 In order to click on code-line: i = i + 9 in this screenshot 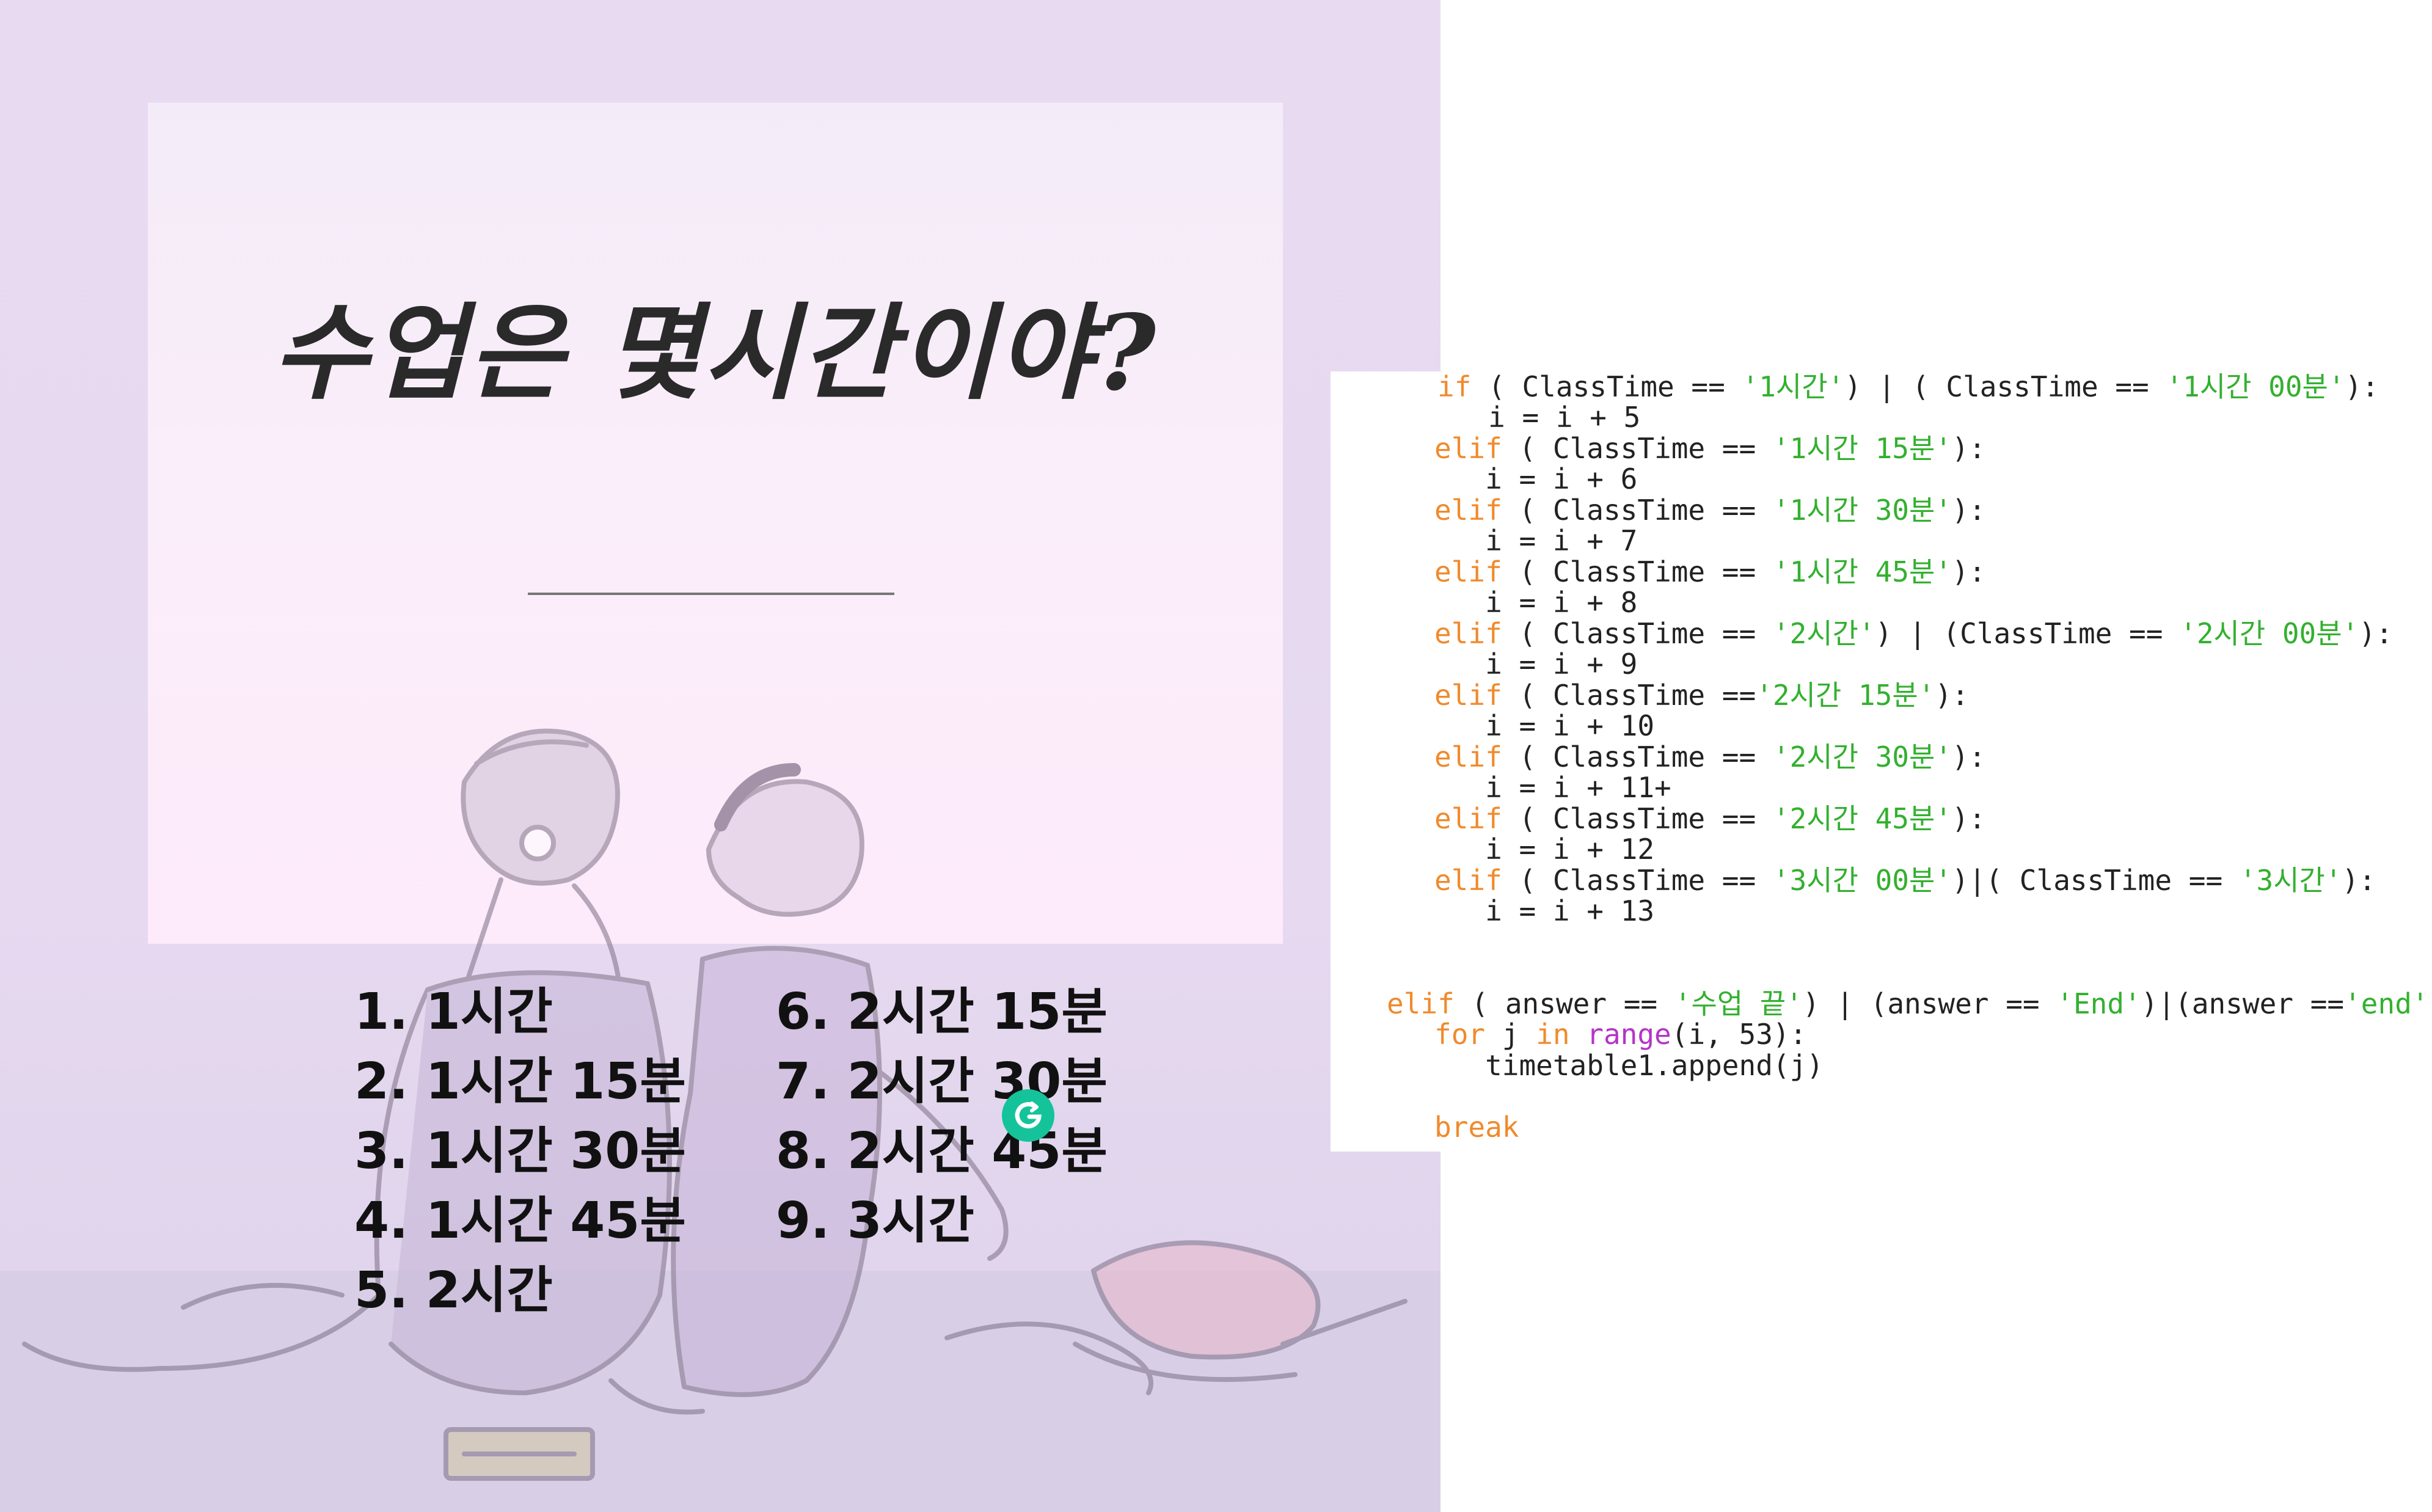, I will do `click(1536, 664)`.